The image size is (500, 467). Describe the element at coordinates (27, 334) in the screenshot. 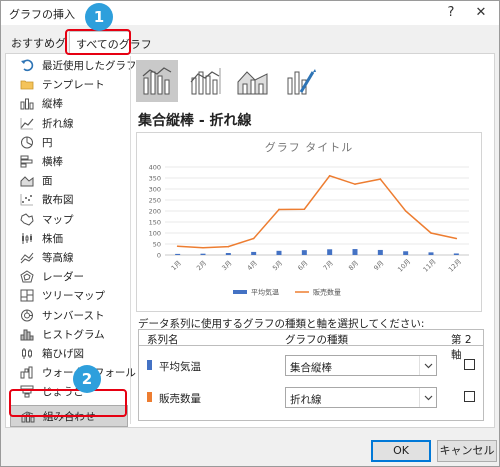

I see `histogram-chart-icon` at that location.